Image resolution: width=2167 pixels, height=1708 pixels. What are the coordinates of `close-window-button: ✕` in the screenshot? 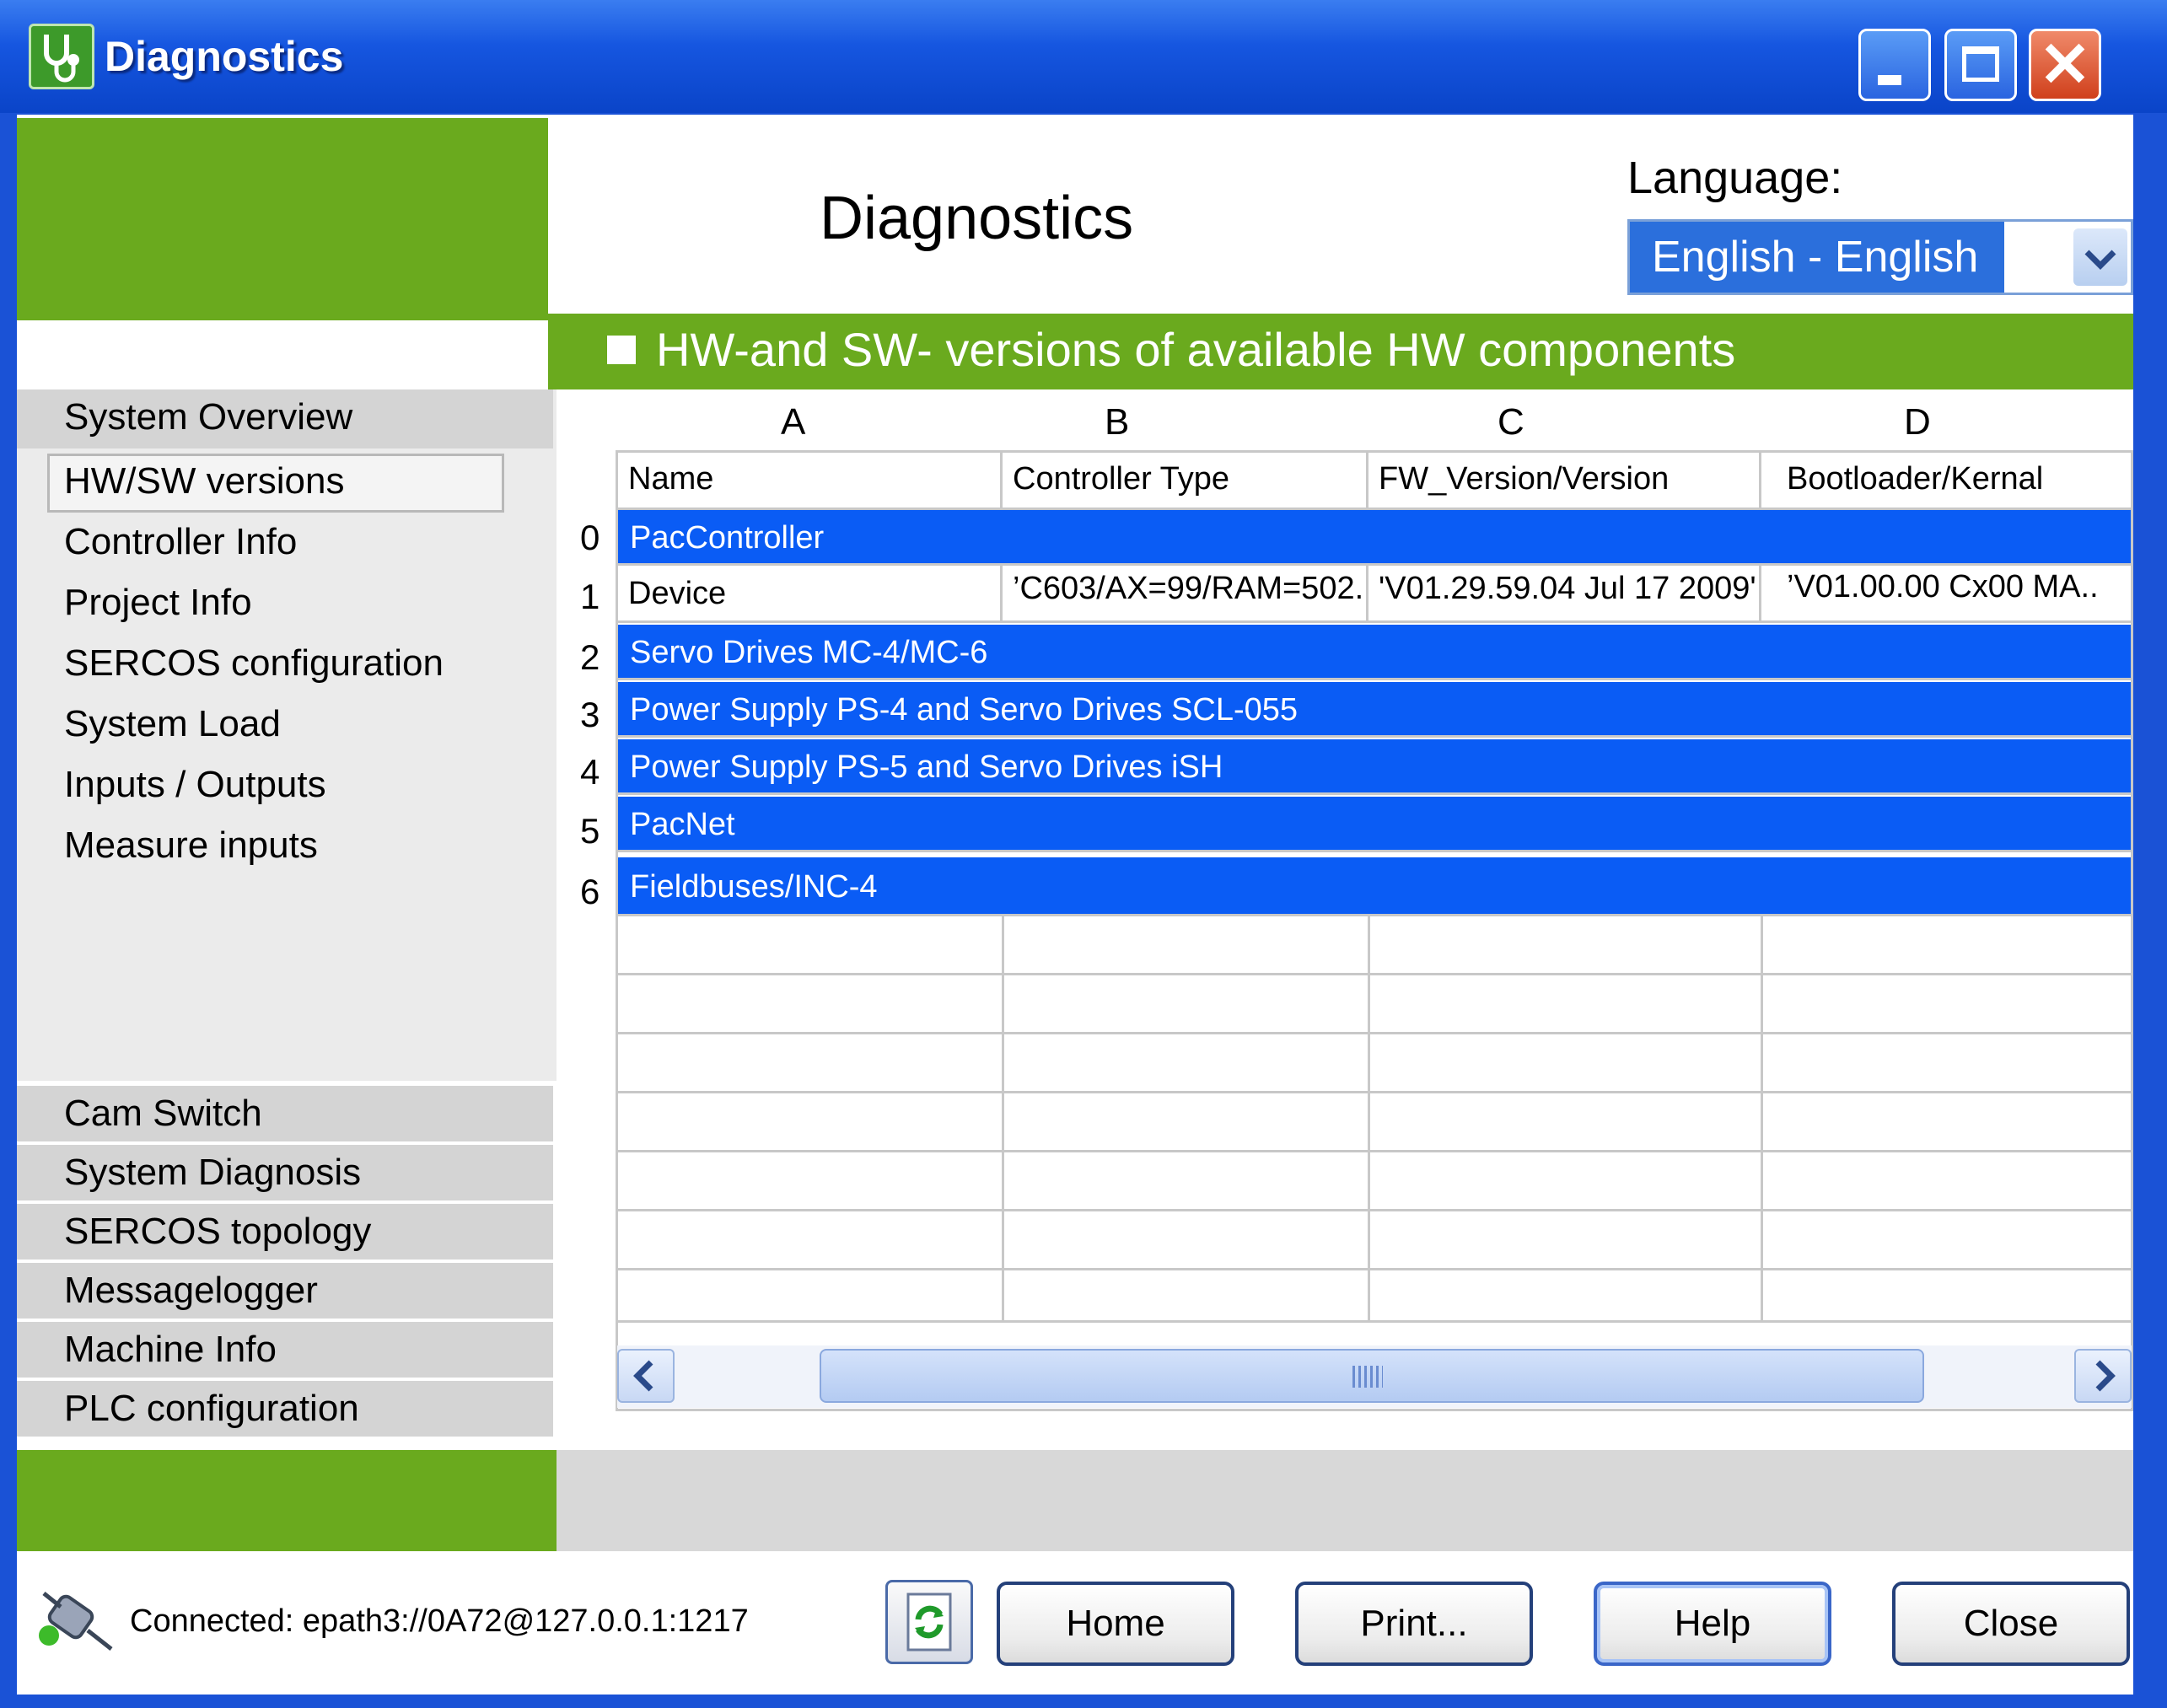 It's located at (2065, 65).